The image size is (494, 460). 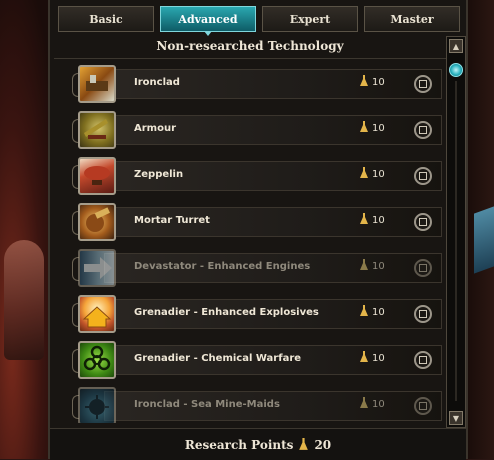 What do you see at coordinates (412, 19) in the screenshot?
I see `tab-master: Master` at bounding box center [412, 19].